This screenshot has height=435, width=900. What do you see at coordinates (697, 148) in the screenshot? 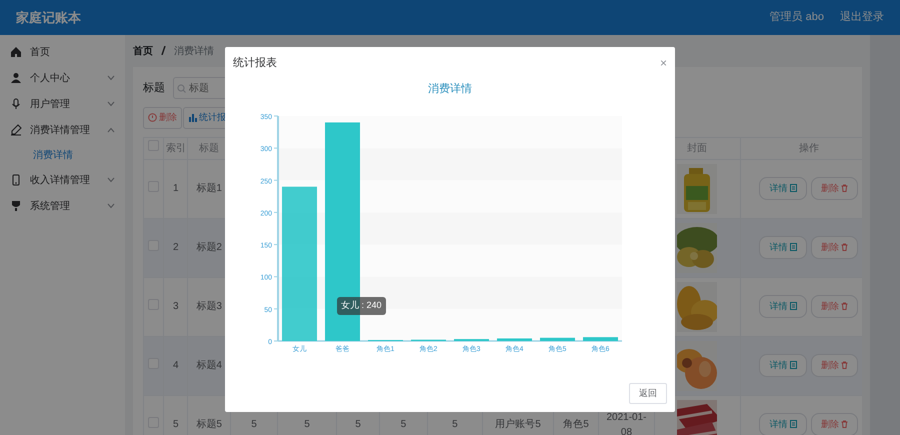
I see `column-header: 封面` at bounding box center [697, 148].